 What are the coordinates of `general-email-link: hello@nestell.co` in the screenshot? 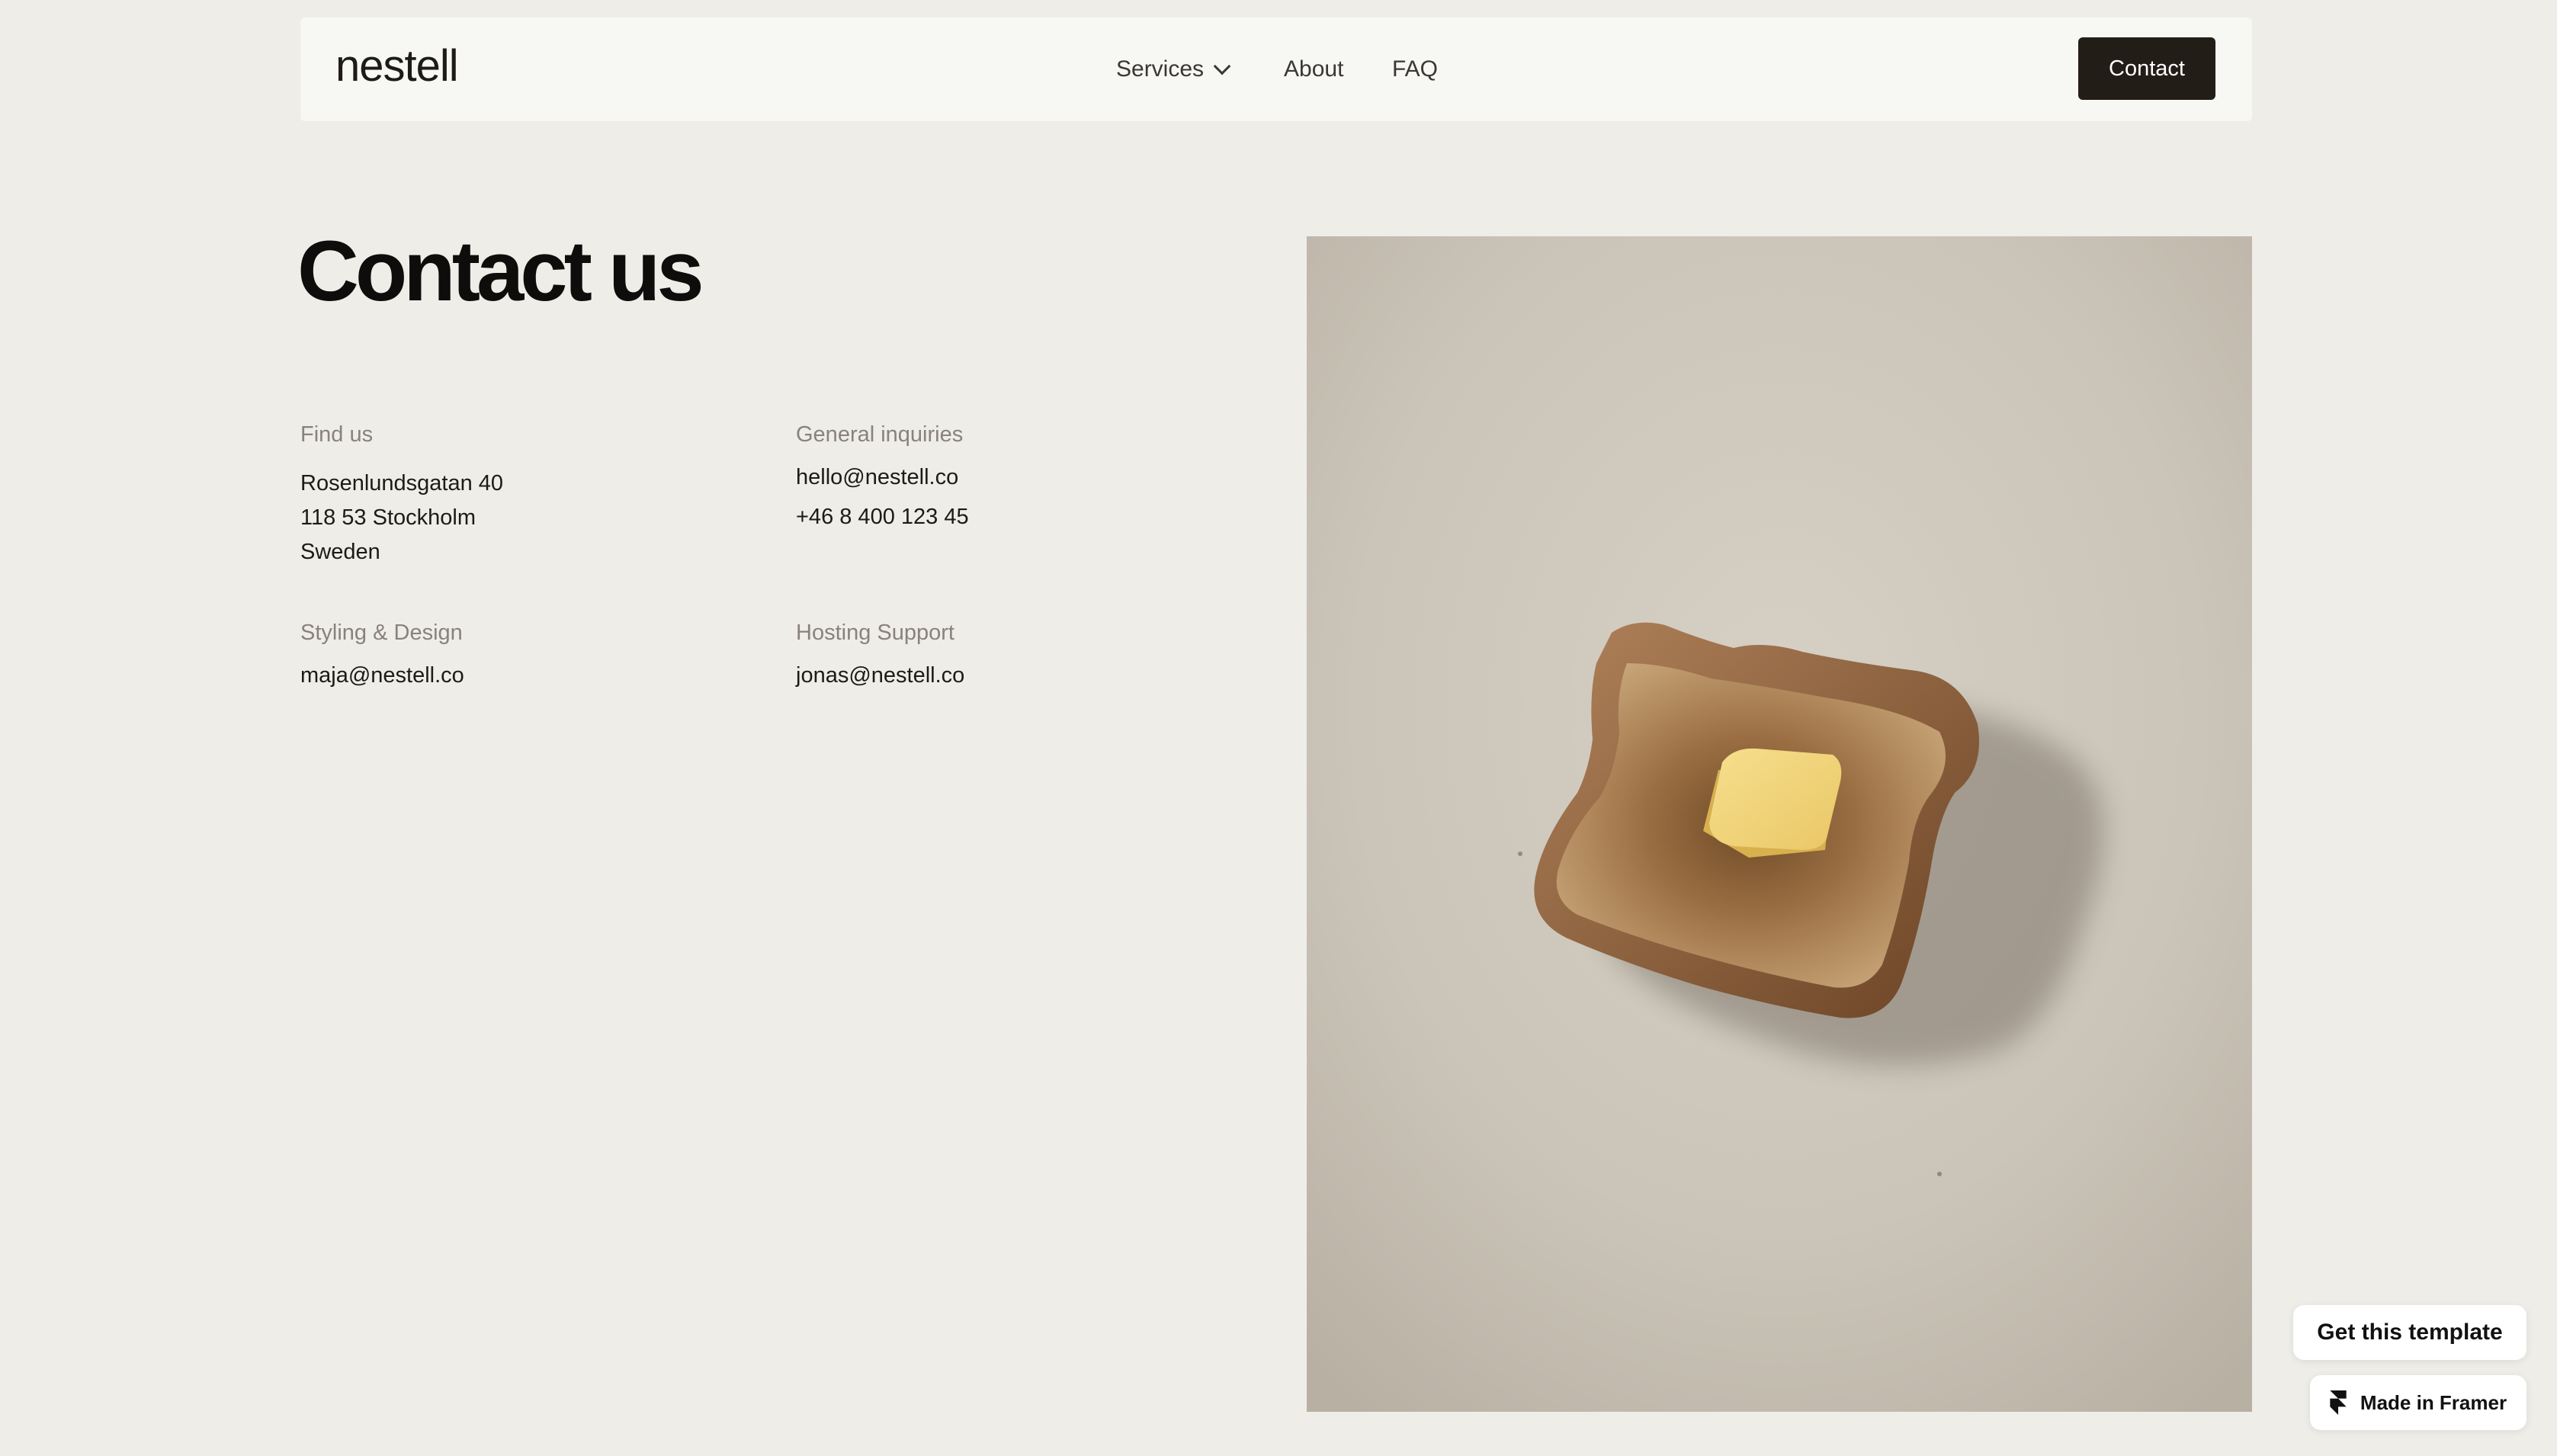 It's located at (1009, 477).